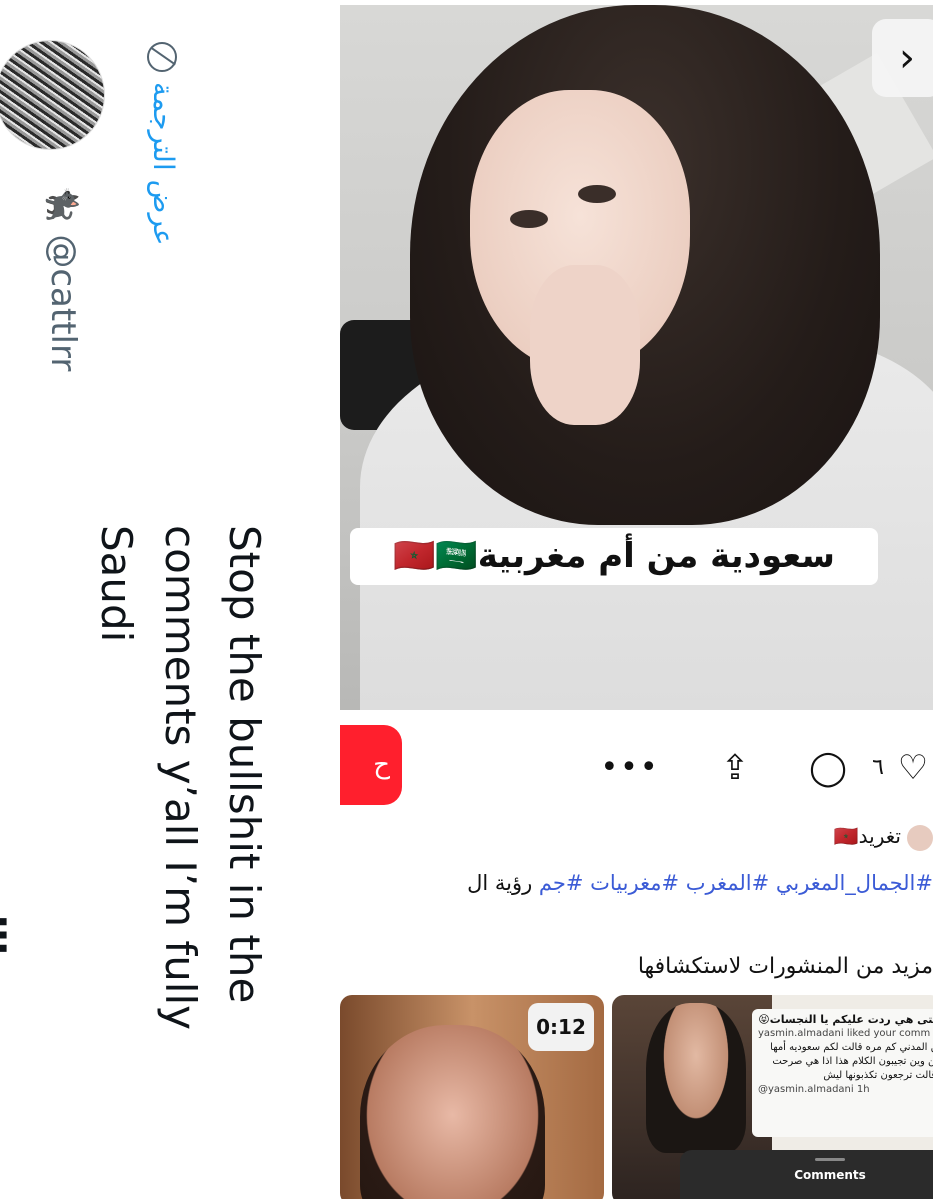 The image size is (933, 1199). What do you see at coordinates (878, 1075) in the screenshot?
I see `notice-line: وقالت ترجعون تكذبونها ليش` at bounding box center [878, 1075].